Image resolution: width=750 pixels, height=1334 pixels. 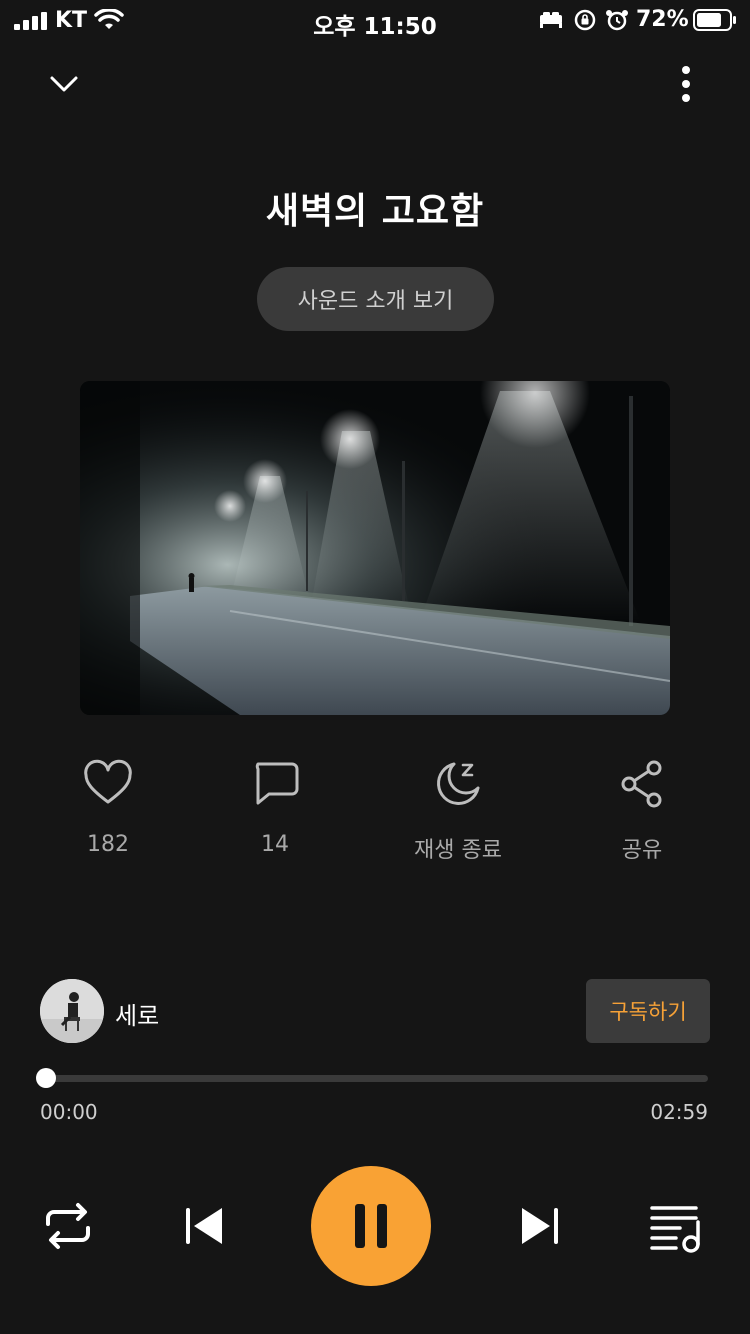 What do you see at coordinates (642, 811) in the screenshot?
I see `share-button: 공유` at bounding box center [642, 811].